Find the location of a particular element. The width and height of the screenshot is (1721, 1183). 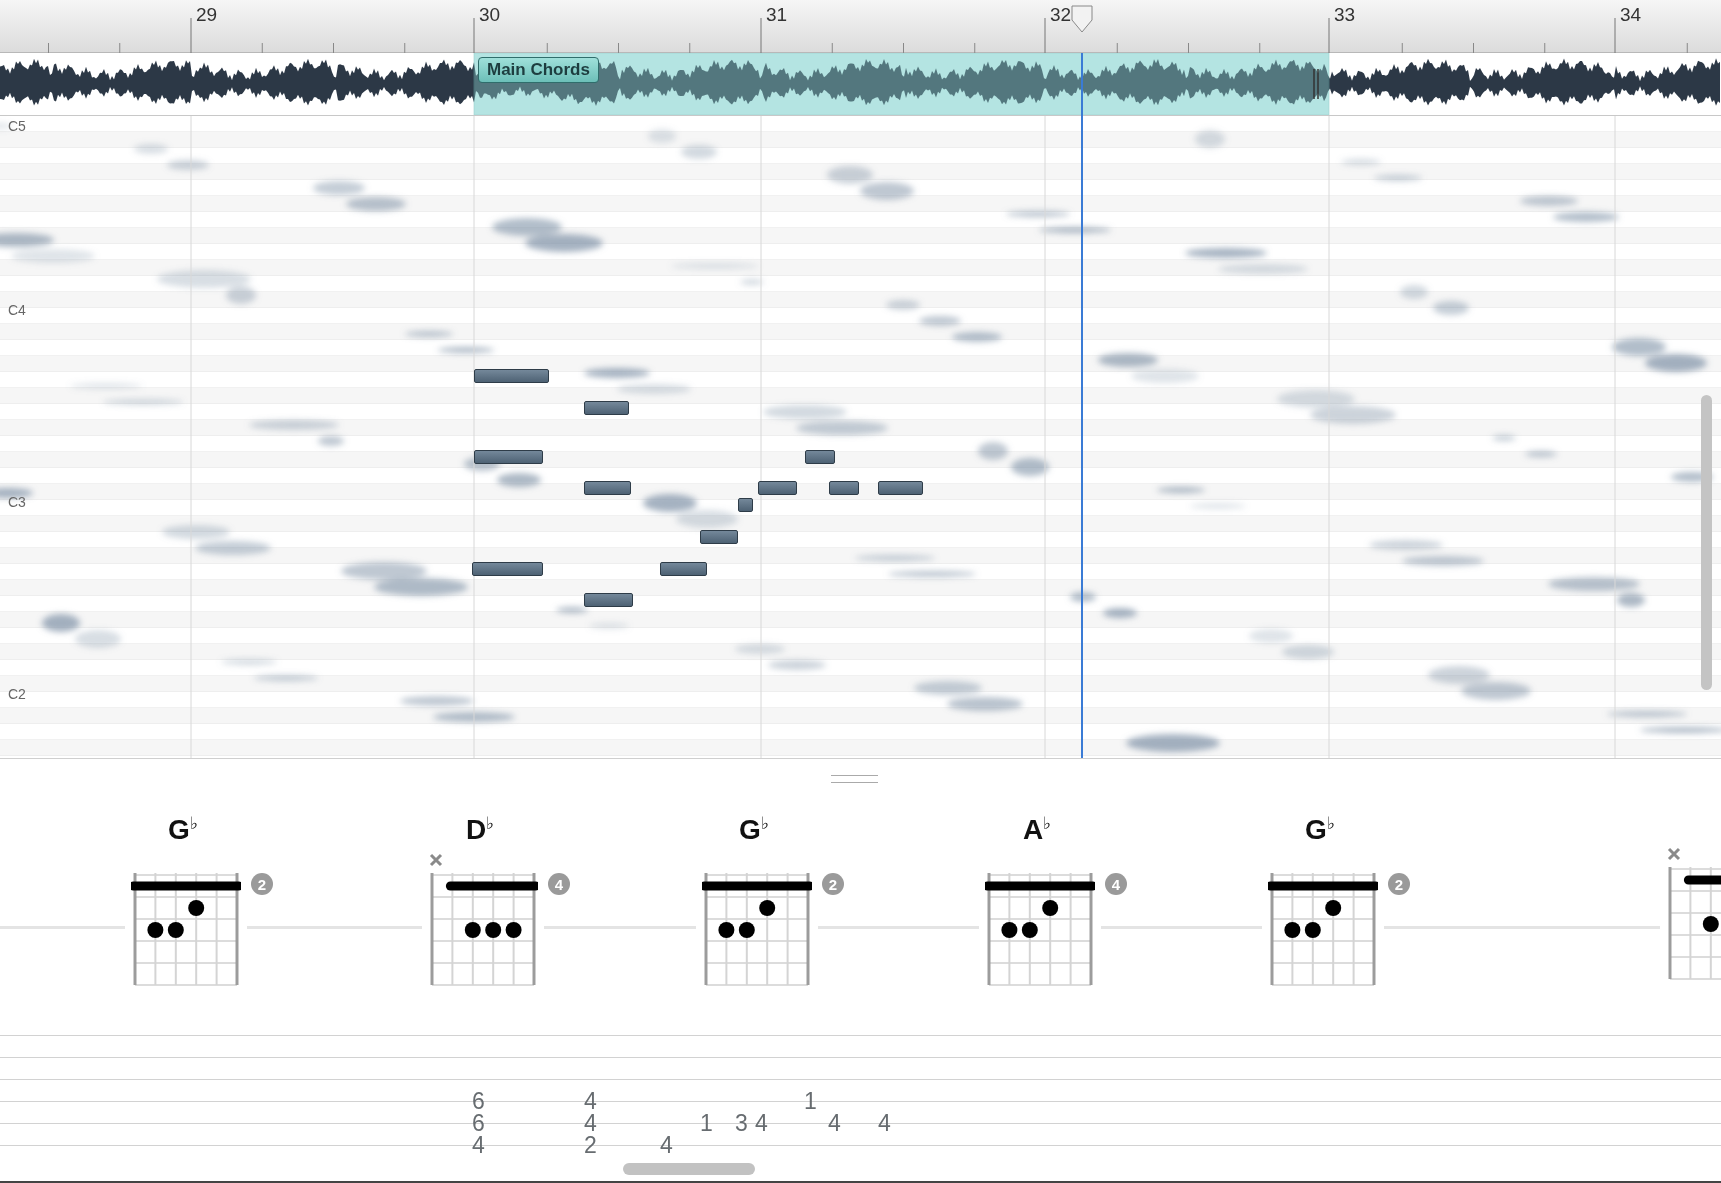

resize-handle is located at coordinates (854, 779).